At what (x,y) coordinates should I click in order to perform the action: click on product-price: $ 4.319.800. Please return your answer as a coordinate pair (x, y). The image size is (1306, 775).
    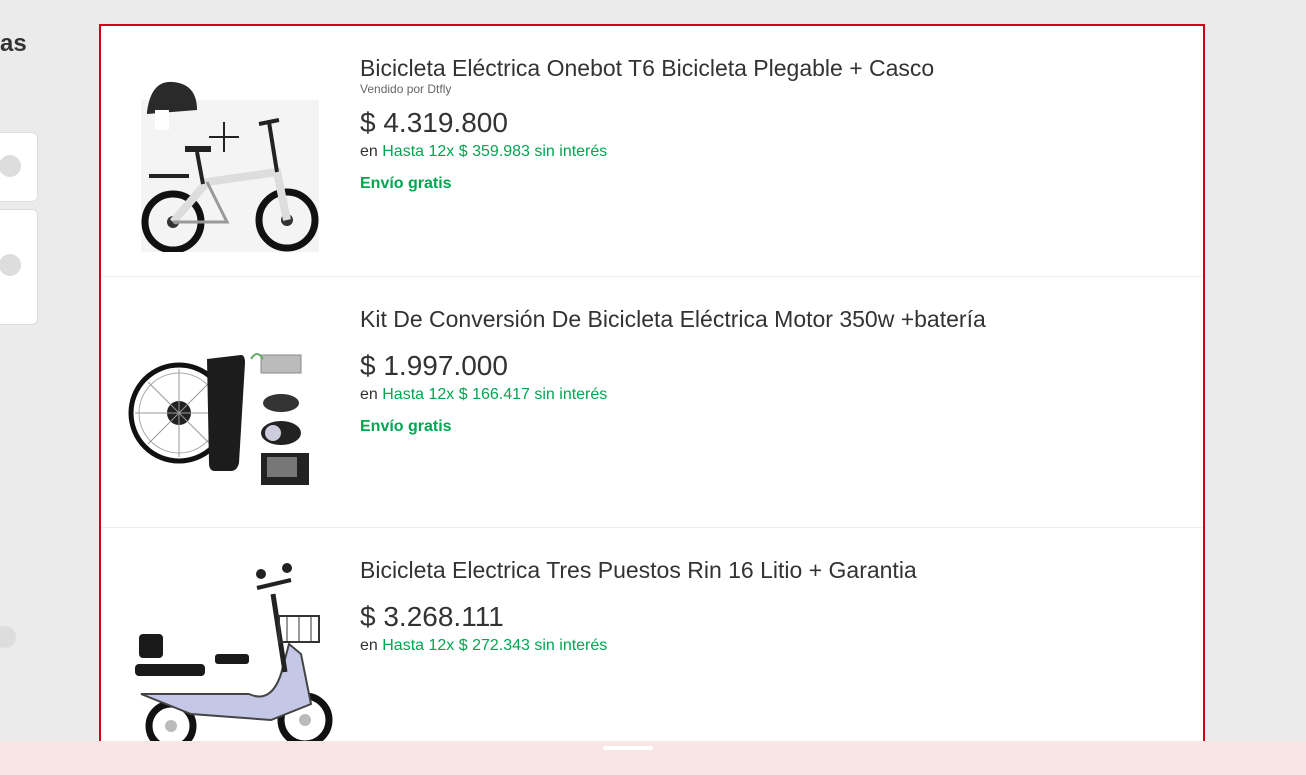
    Looking at the image, I should click on (434, 122).